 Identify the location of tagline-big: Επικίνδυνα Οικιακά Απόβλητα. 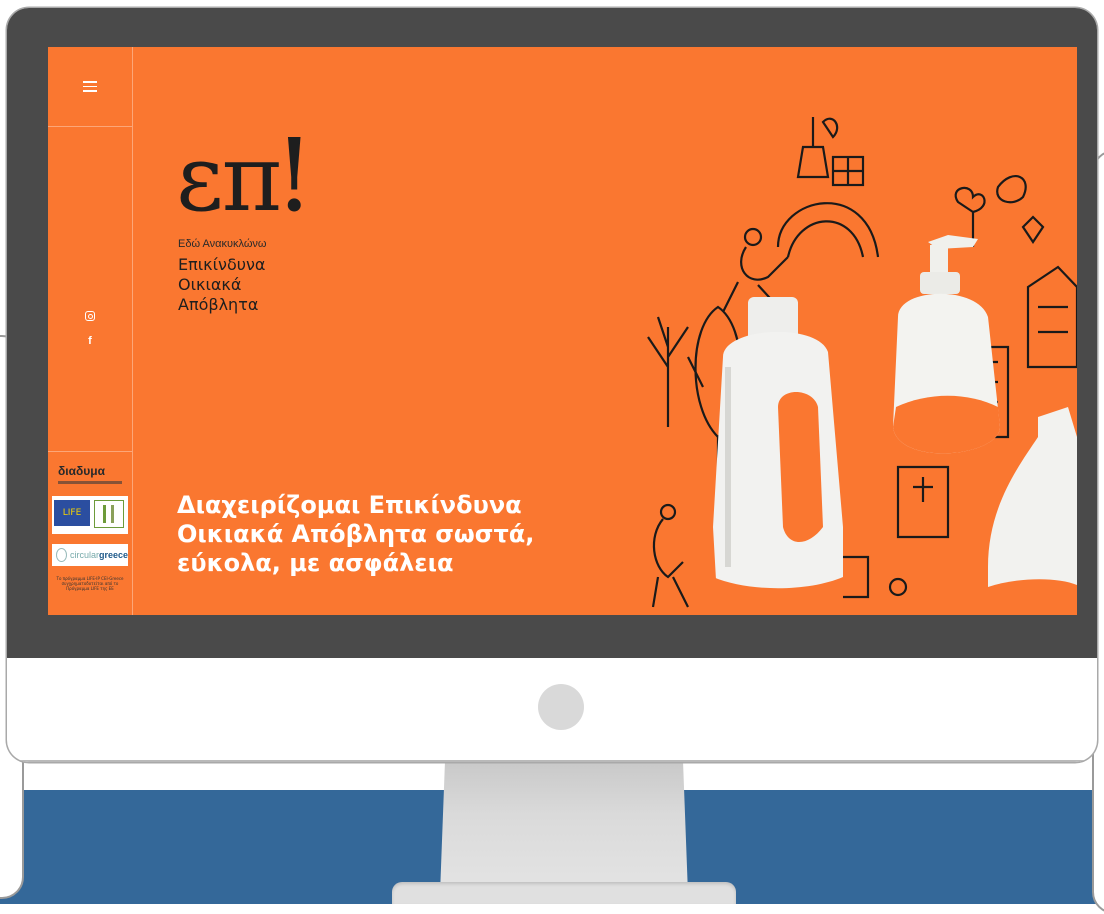
(221, 285).